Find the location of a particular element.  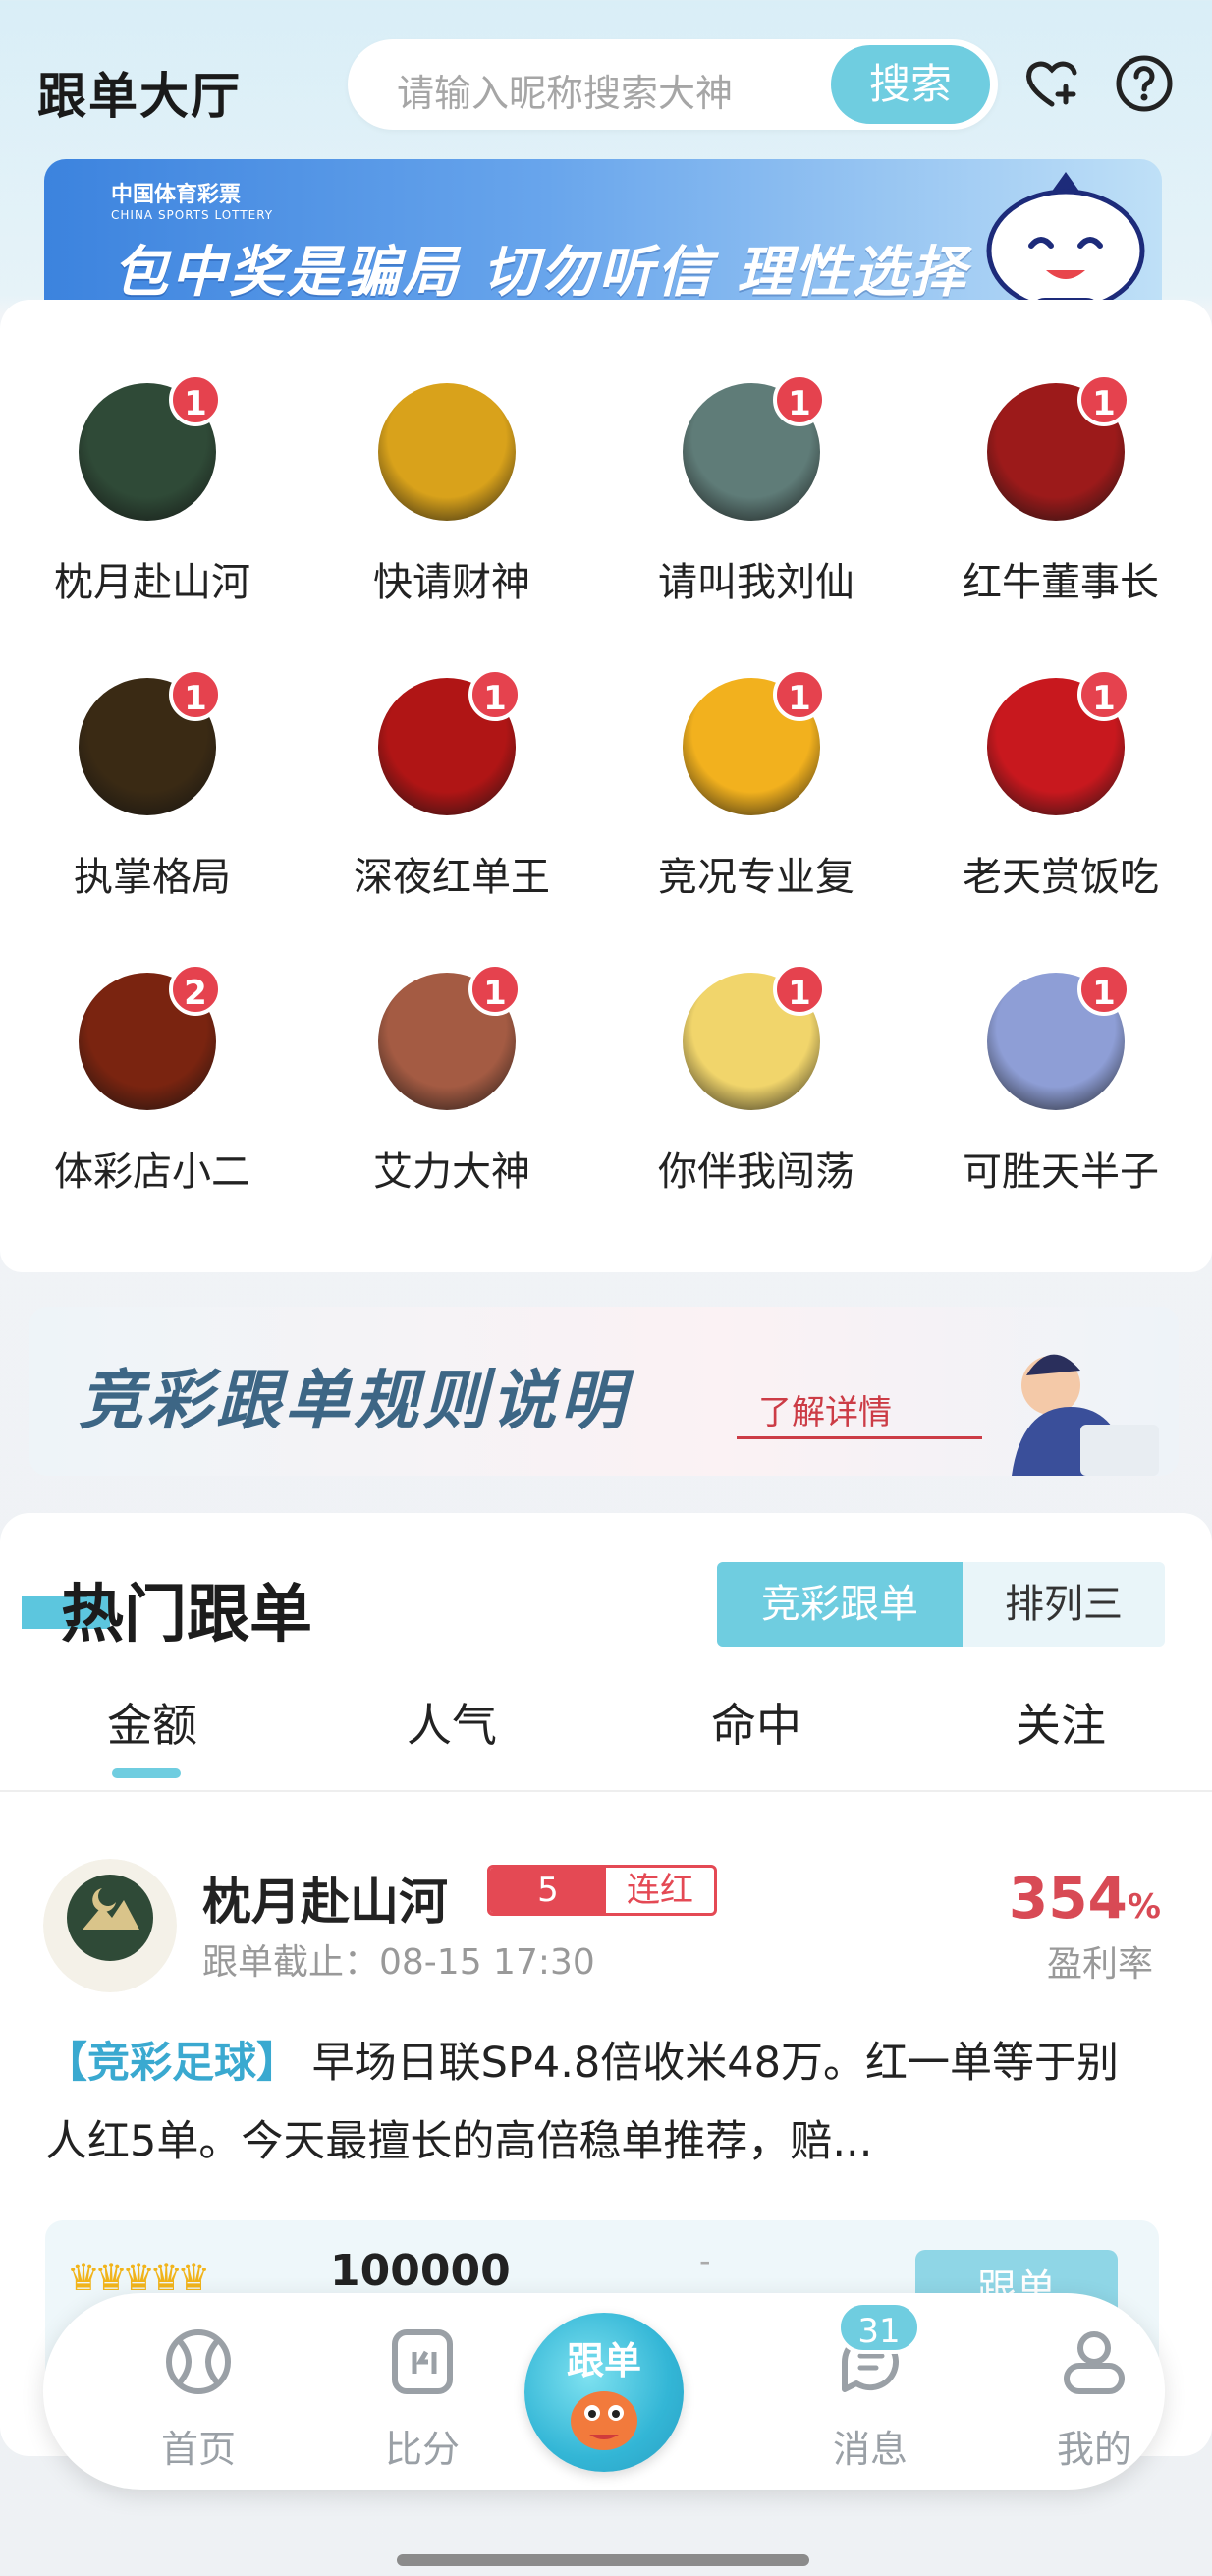

expert-item: 2 体彩店小二 is located at coordinates (152, 1095).